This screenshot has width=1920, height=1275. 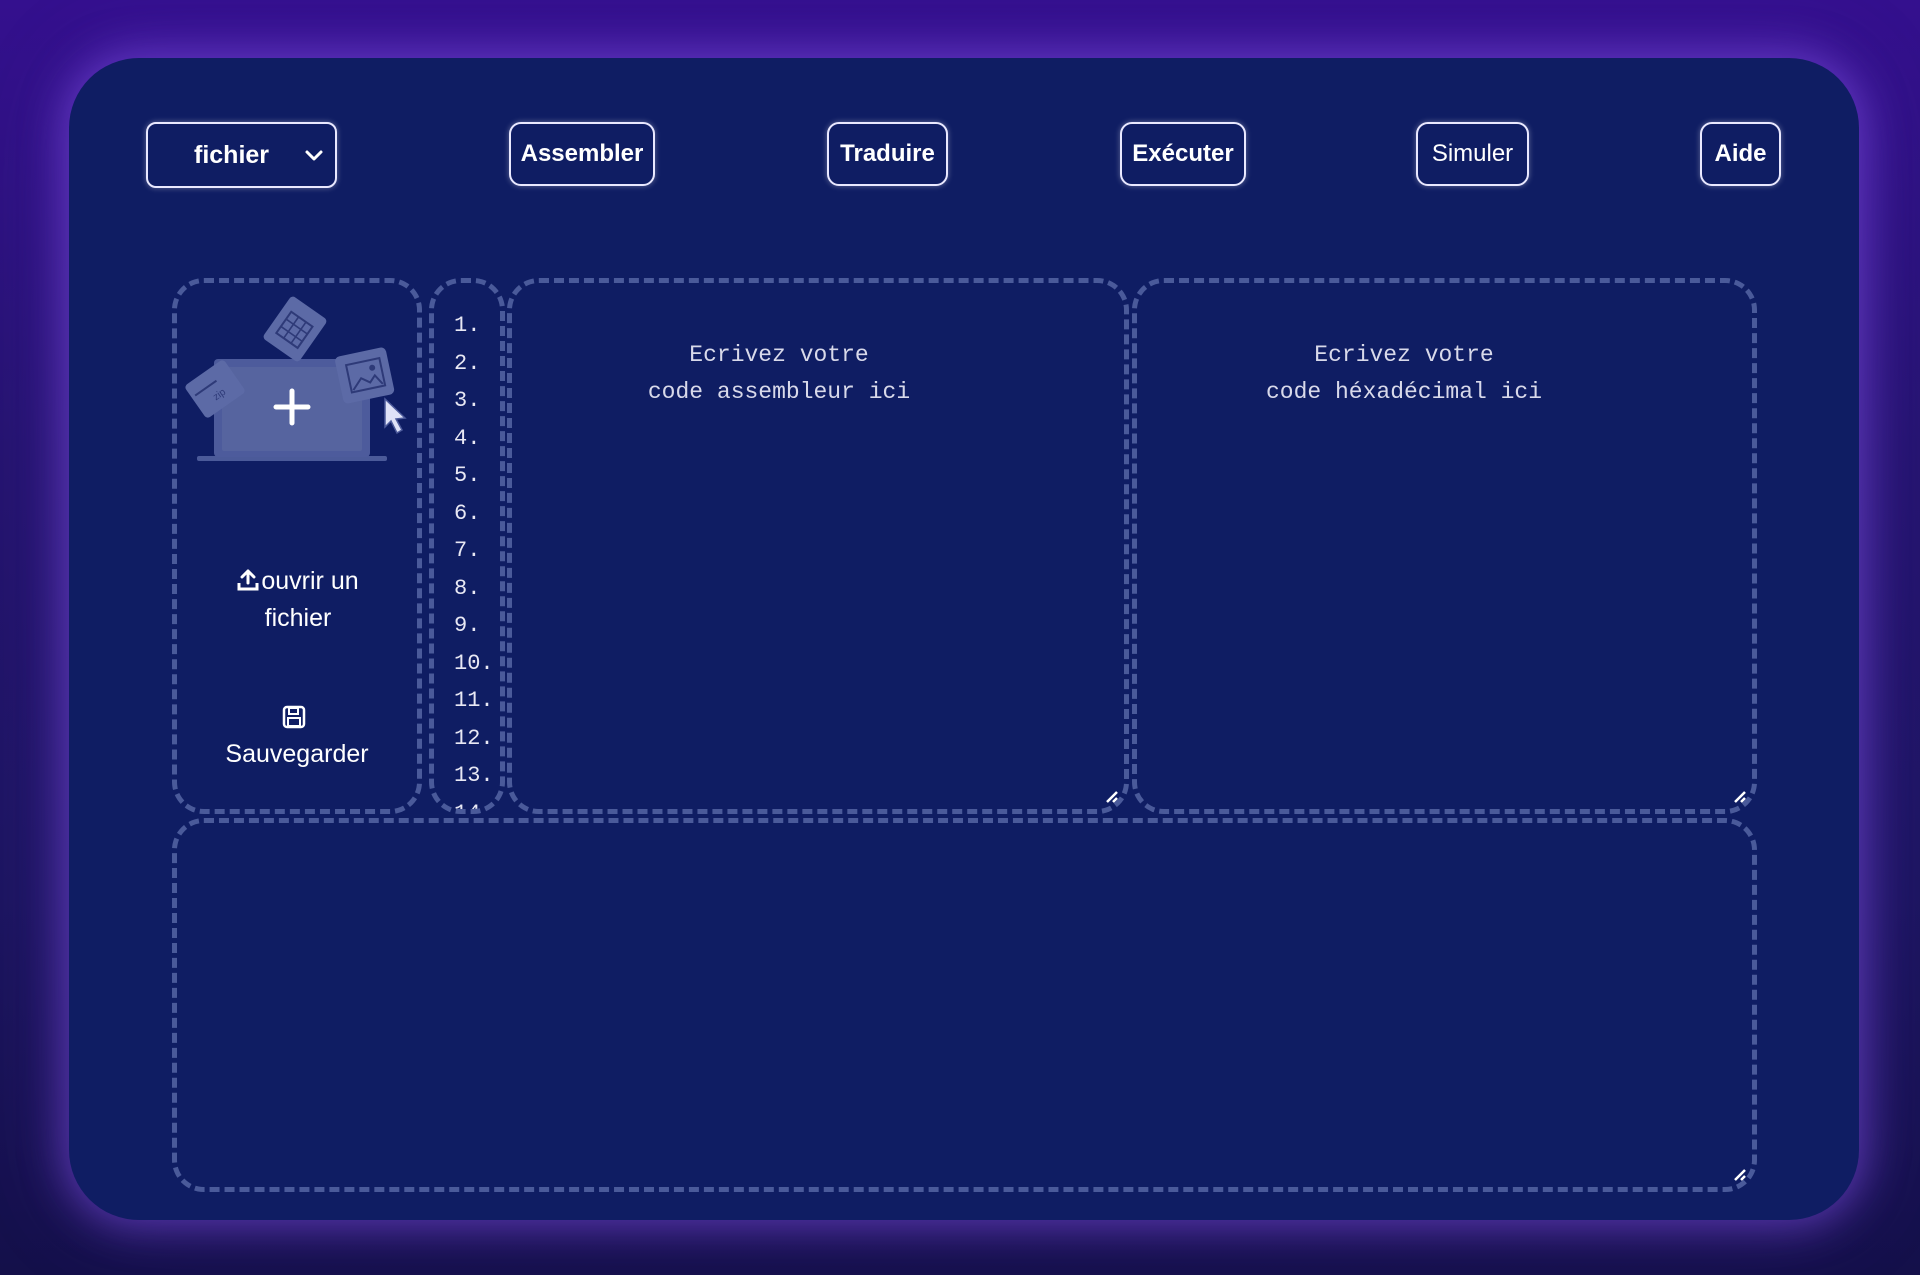 I want to click on line-number: 1., so click(x=467, y=325).